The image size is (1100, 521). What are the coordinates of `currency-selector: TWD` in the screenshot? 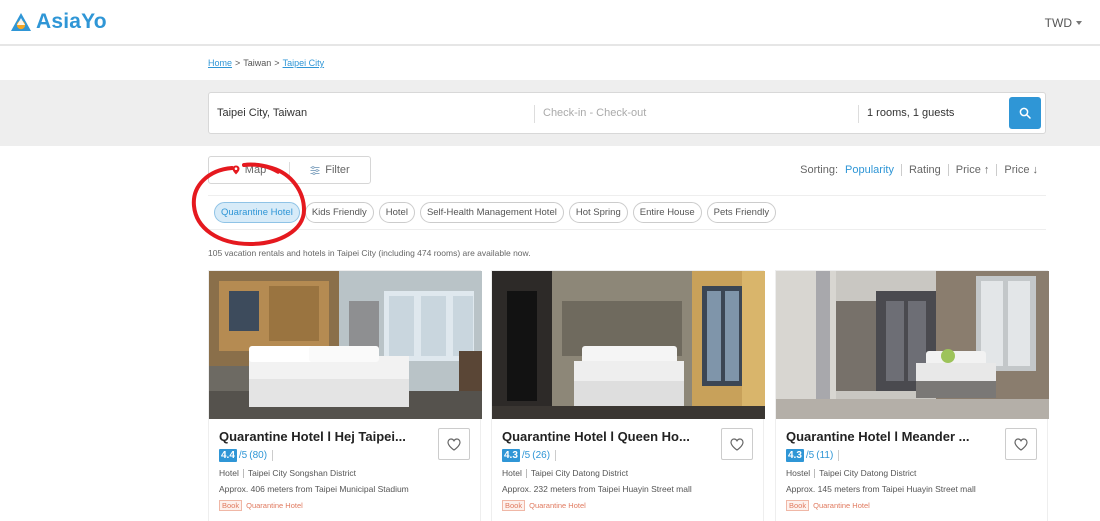 It's located at (1063, 23).